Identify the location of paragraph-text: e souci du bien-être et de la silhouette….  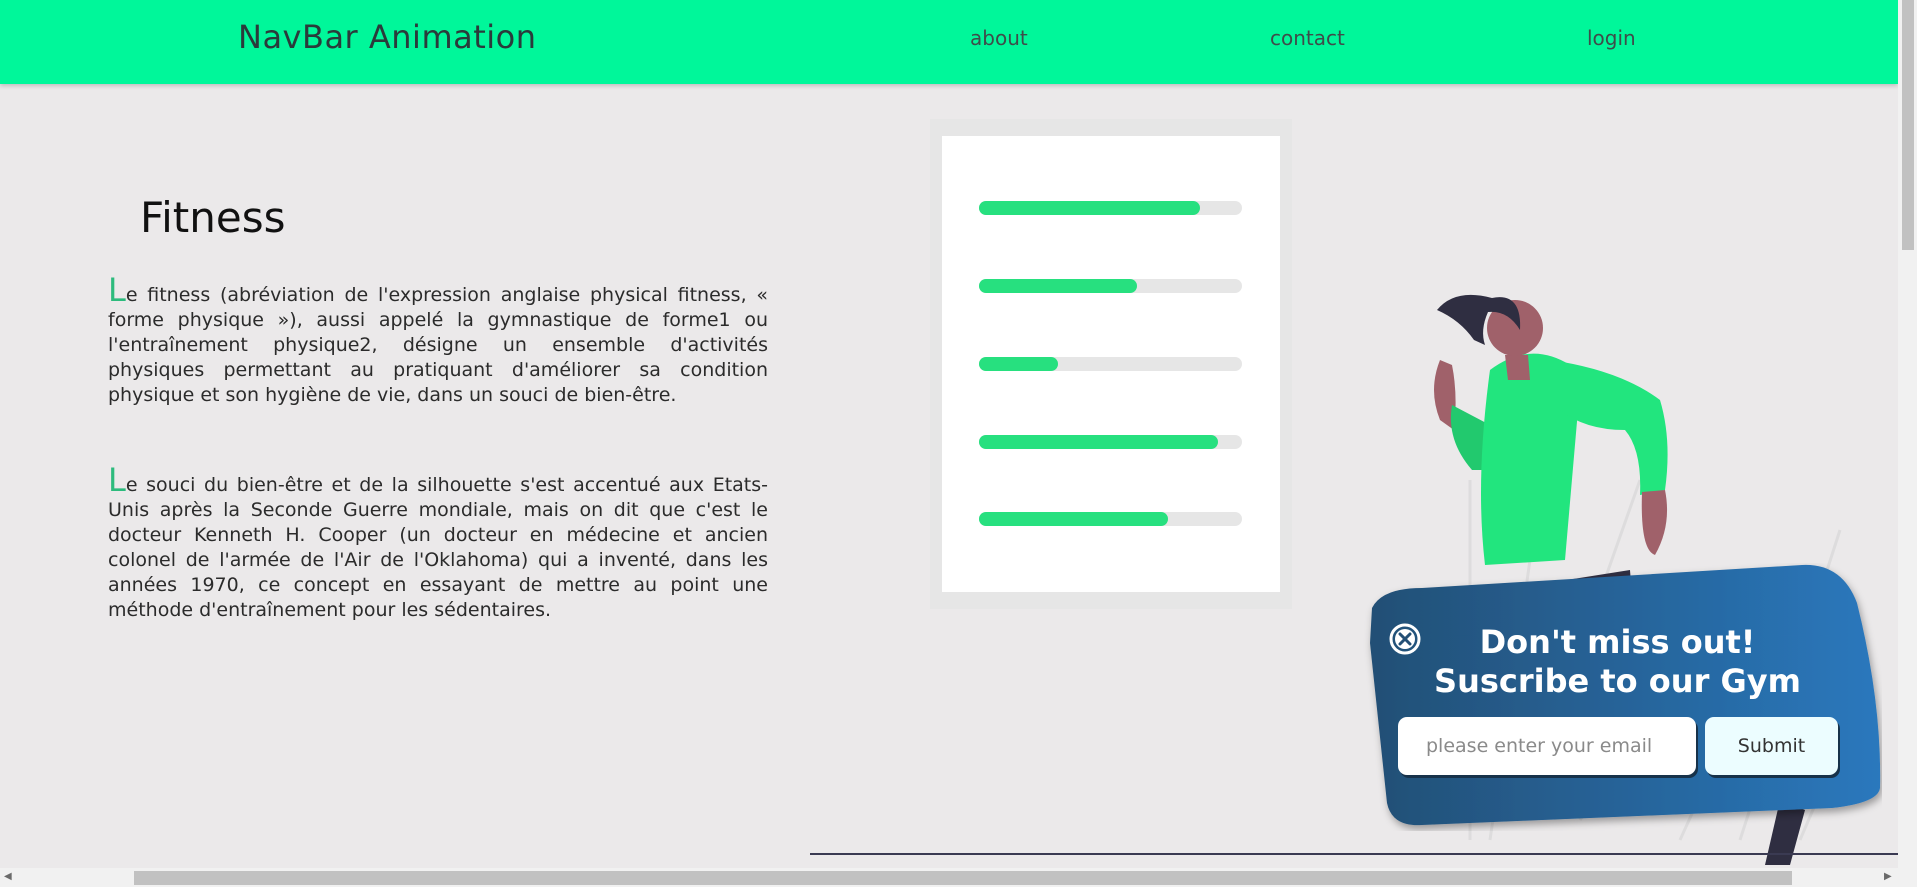
(438, 547).